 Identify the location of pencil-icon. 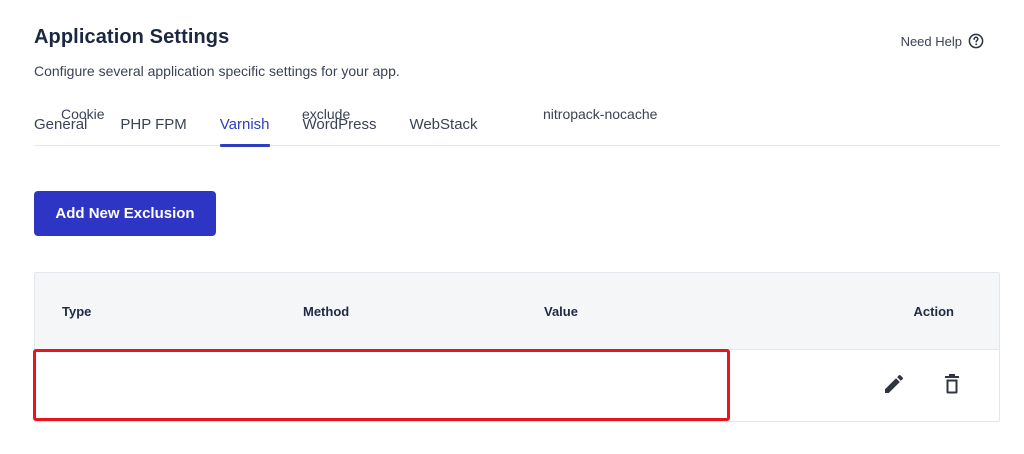
(894, 386).